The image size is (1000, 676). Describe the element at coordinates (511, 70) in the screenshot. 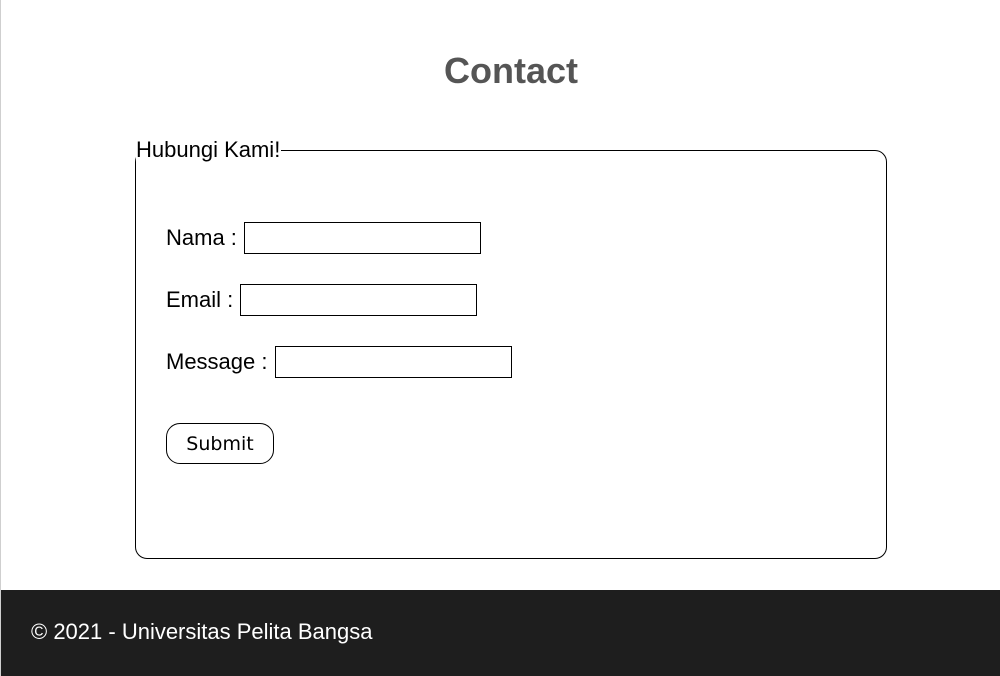

I see `page-title: Contact` at that location.